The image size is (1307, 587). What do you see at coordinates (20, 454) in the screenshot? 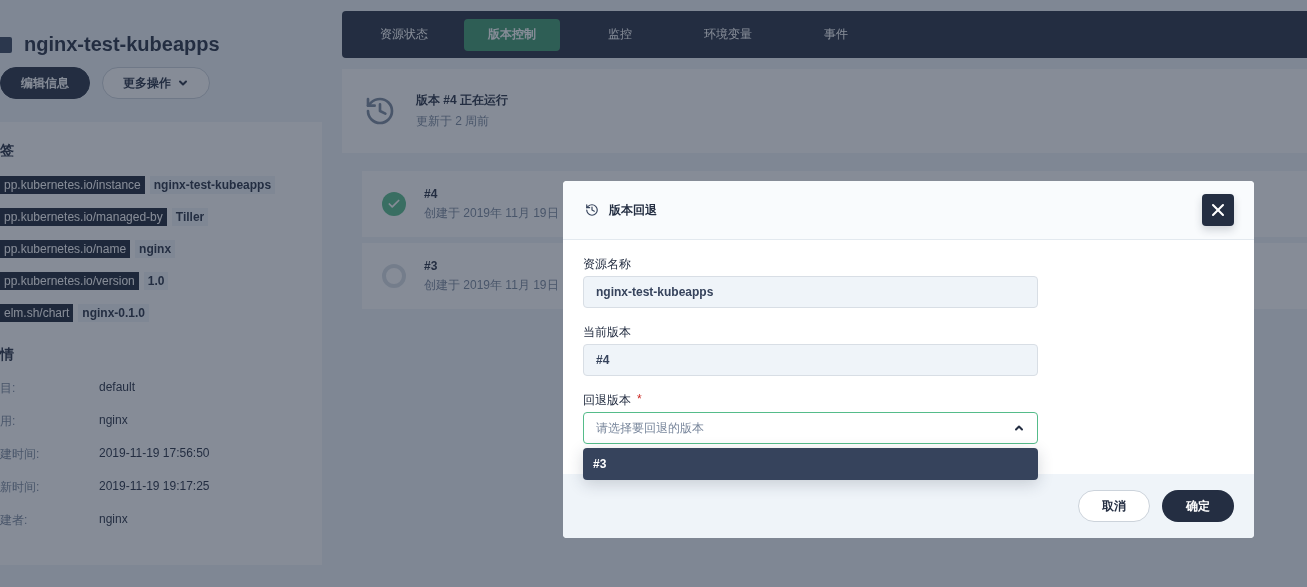
I see `detail-label: 建时间:` at bounding box center [20, 454].